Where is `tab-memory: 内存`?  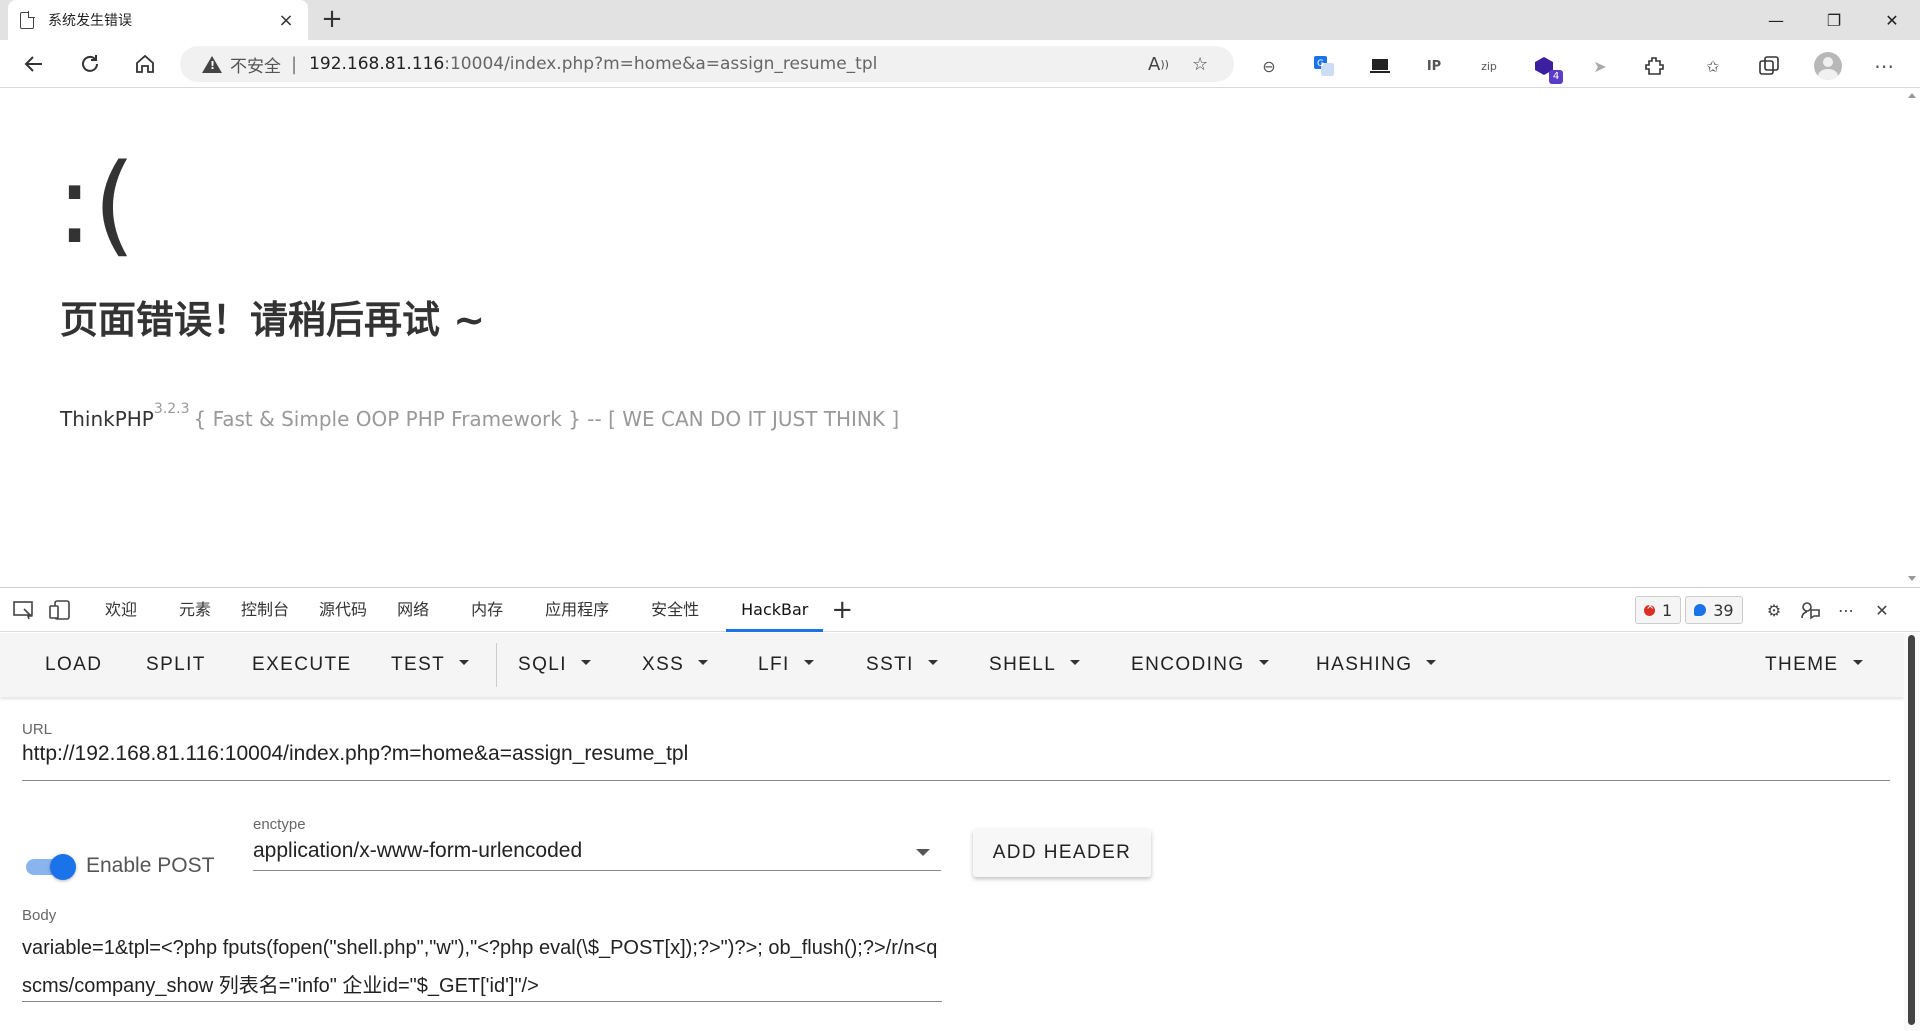 tab-memory: 内存 is located at coordinates (487, 610).